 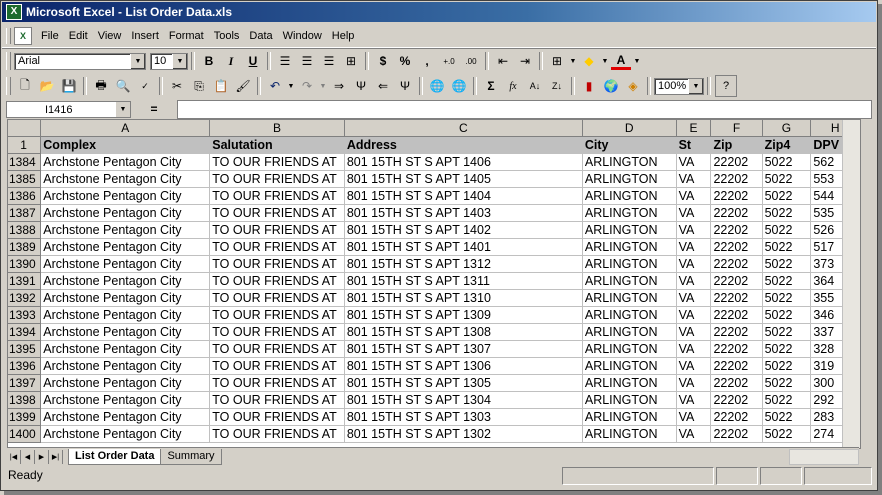 I want to click on percent-button: %, so click(x=405, y=61).